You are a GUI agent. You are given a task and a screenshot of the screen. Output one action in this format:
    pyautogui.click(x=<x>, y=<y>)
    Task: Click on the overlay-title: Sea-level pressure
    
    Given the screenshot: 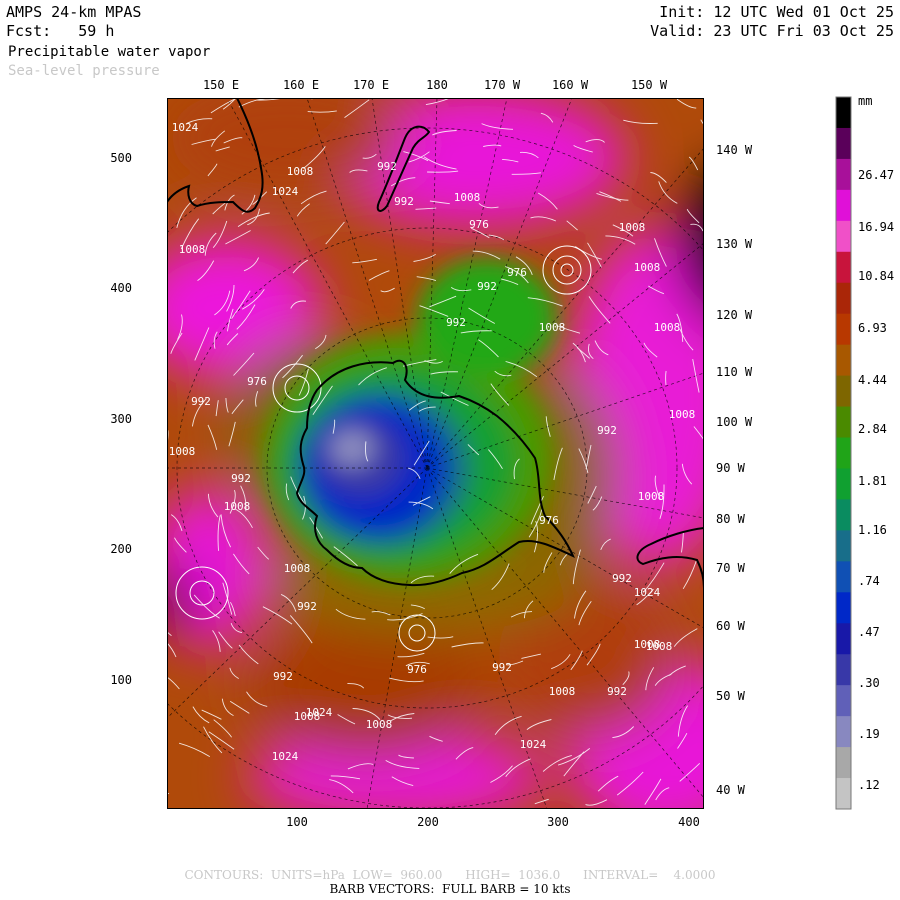 What is the action you would take?
    pyautogui.click(x=84, y=71)
    